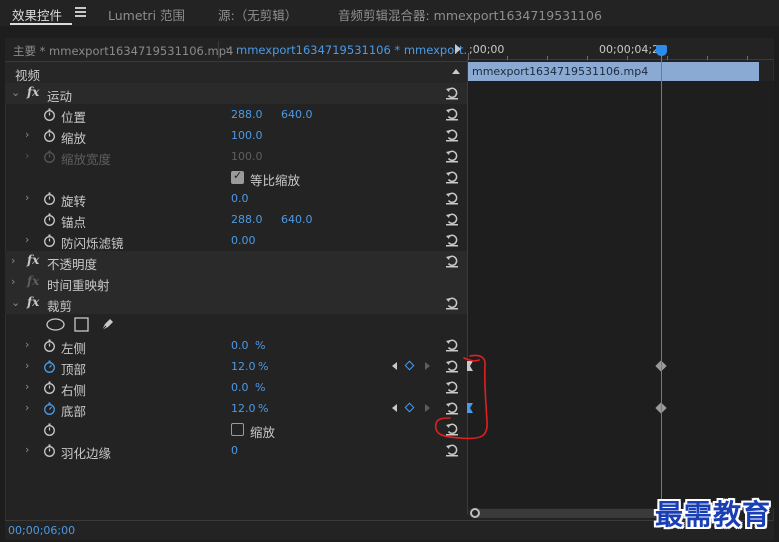  I want to click on param-anchor-point: 锚点 288.0 640.0, so click(236, 219).